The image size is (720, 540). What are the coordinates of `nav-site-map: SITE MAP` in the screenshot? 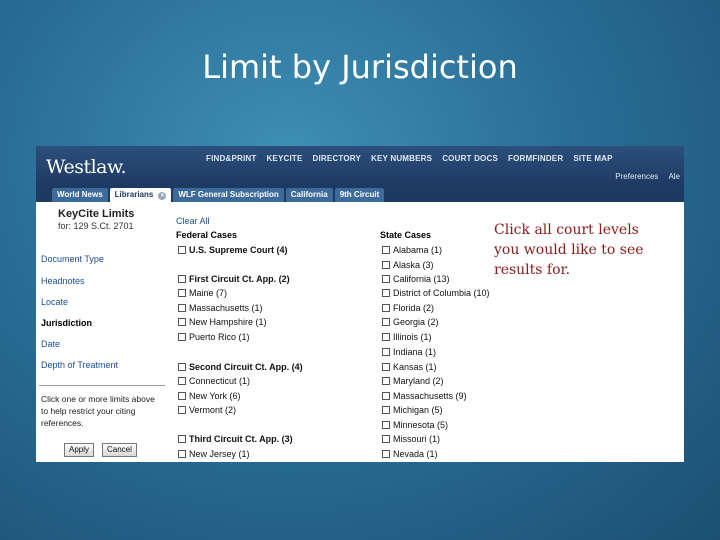 It's located at (592, 158).